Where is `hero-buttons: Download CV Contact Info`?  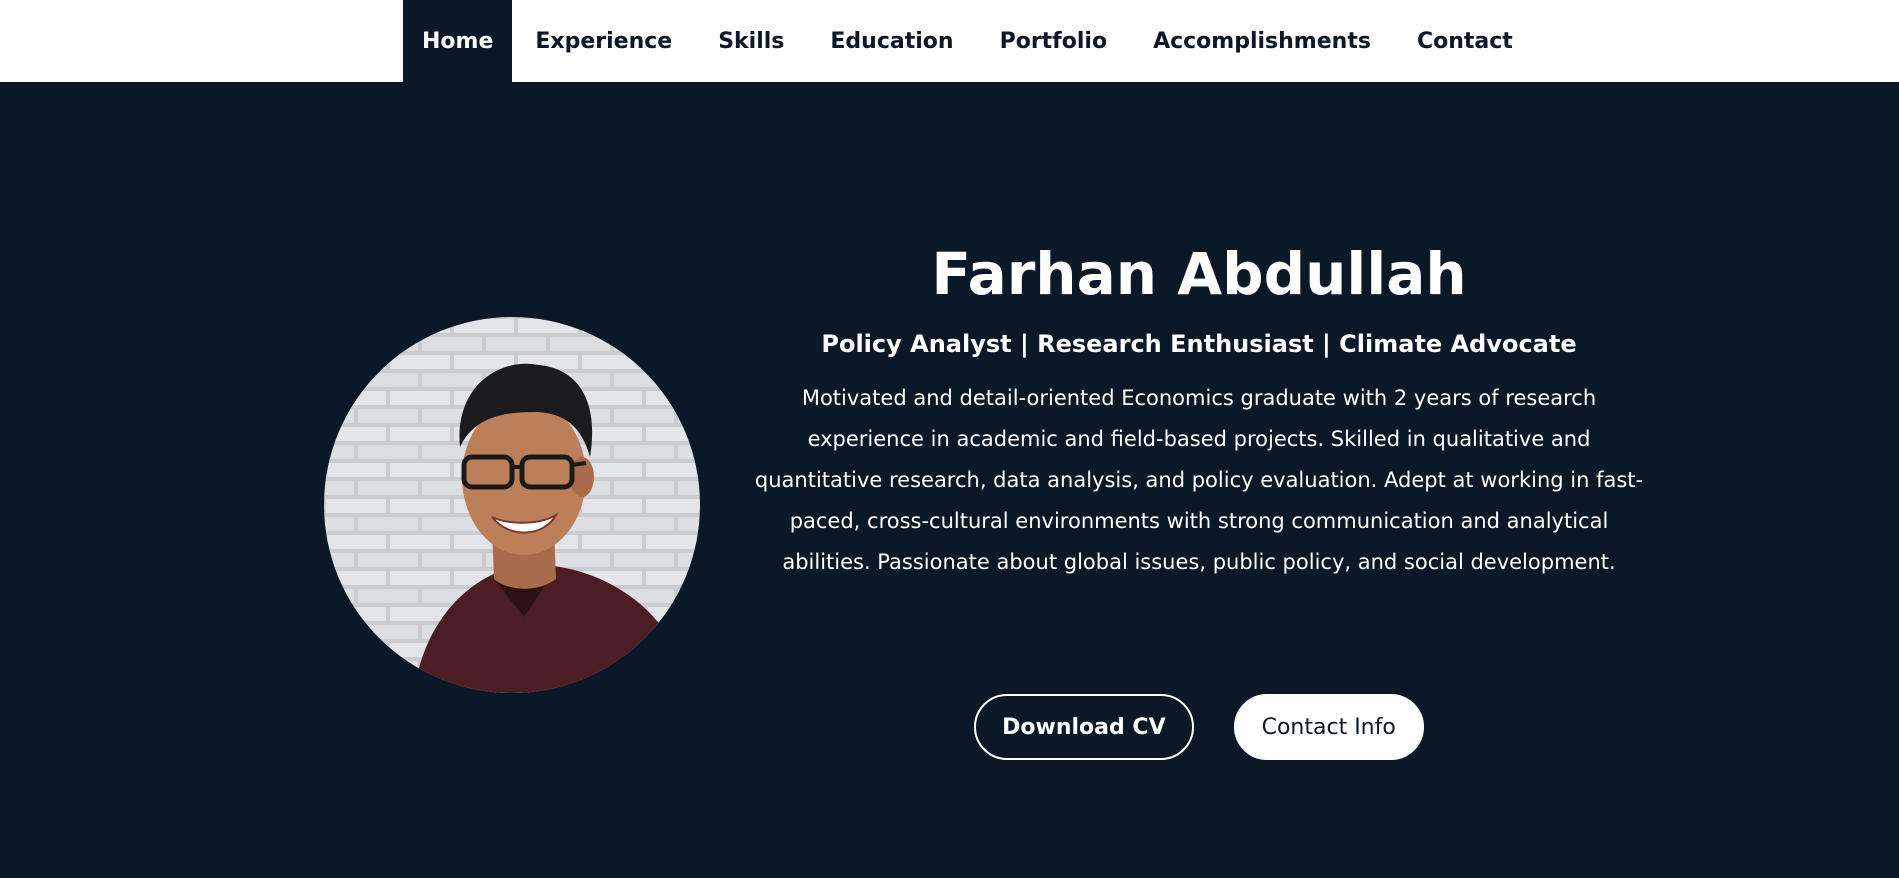
hero-buttons: Download CV Contact Info is located at coordinates (1199, 727).